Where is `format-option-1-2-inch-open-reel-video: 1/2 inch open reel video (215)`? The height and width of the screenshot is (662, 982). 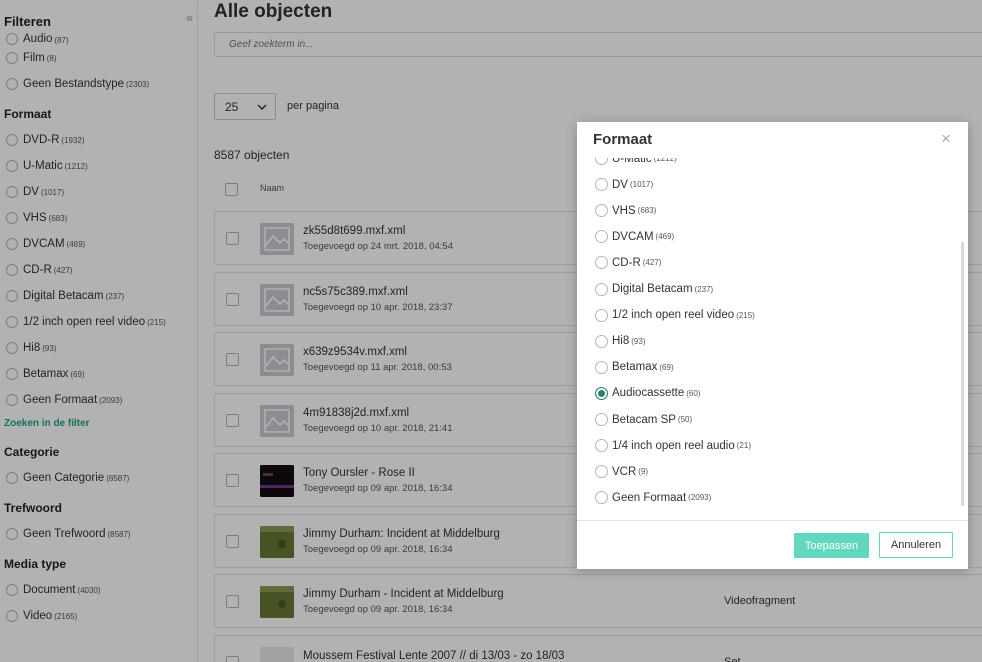
format-option-1-2-inch-open-reel-video: 1/2 inch open reel video (215) is located at coordinates (675, 315).